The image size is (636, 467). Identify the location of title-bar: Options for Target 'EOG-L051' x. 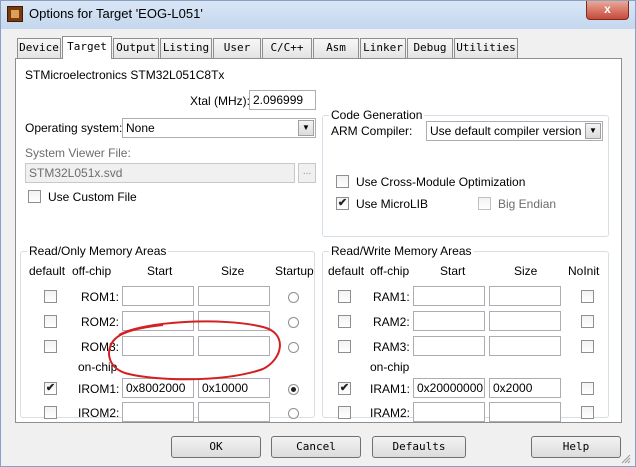
(318, 15).